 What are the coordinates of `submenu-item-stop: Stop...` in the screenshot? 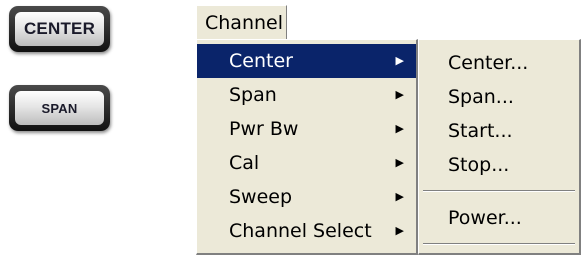 It's located at (499, 165).